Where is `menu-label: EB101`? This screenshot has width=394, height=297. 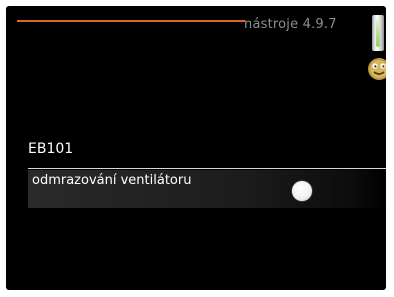
menu-label: EB101 is located at coordinates (51, 149).